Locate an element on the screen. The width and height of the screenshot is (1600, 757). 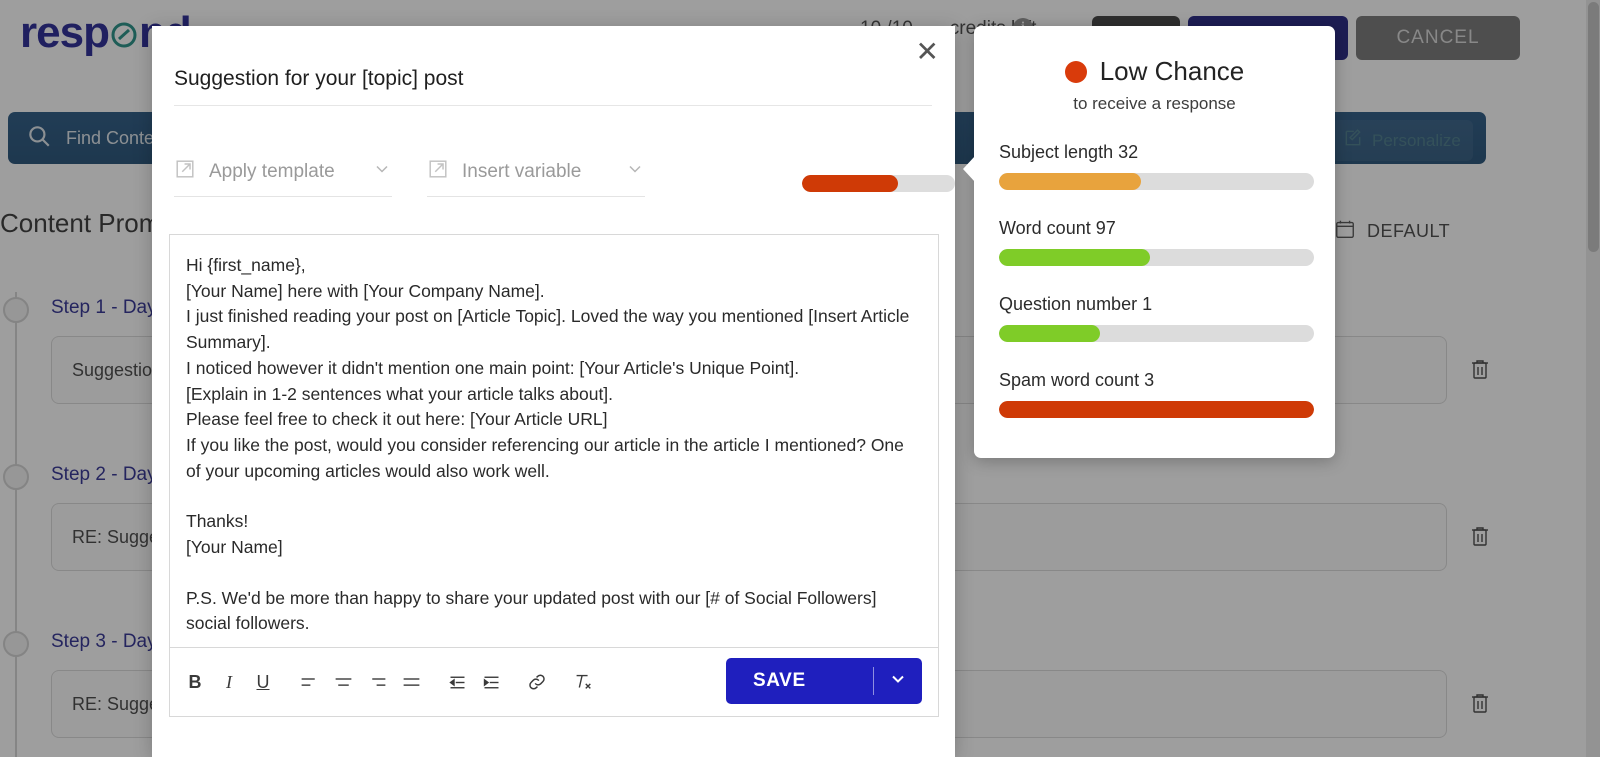
outdent-icon is located at coordinates (457, 682).